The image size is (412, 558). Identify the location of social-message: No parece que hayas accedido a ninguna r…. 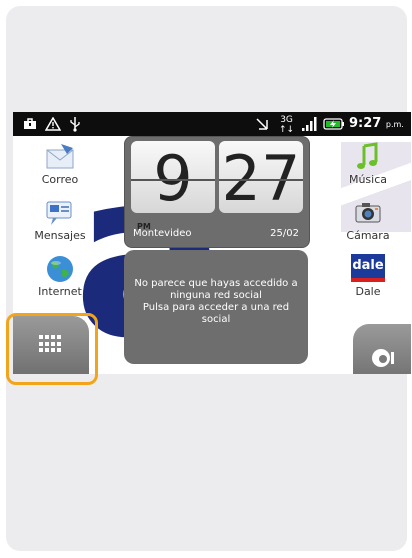
(216, 289).